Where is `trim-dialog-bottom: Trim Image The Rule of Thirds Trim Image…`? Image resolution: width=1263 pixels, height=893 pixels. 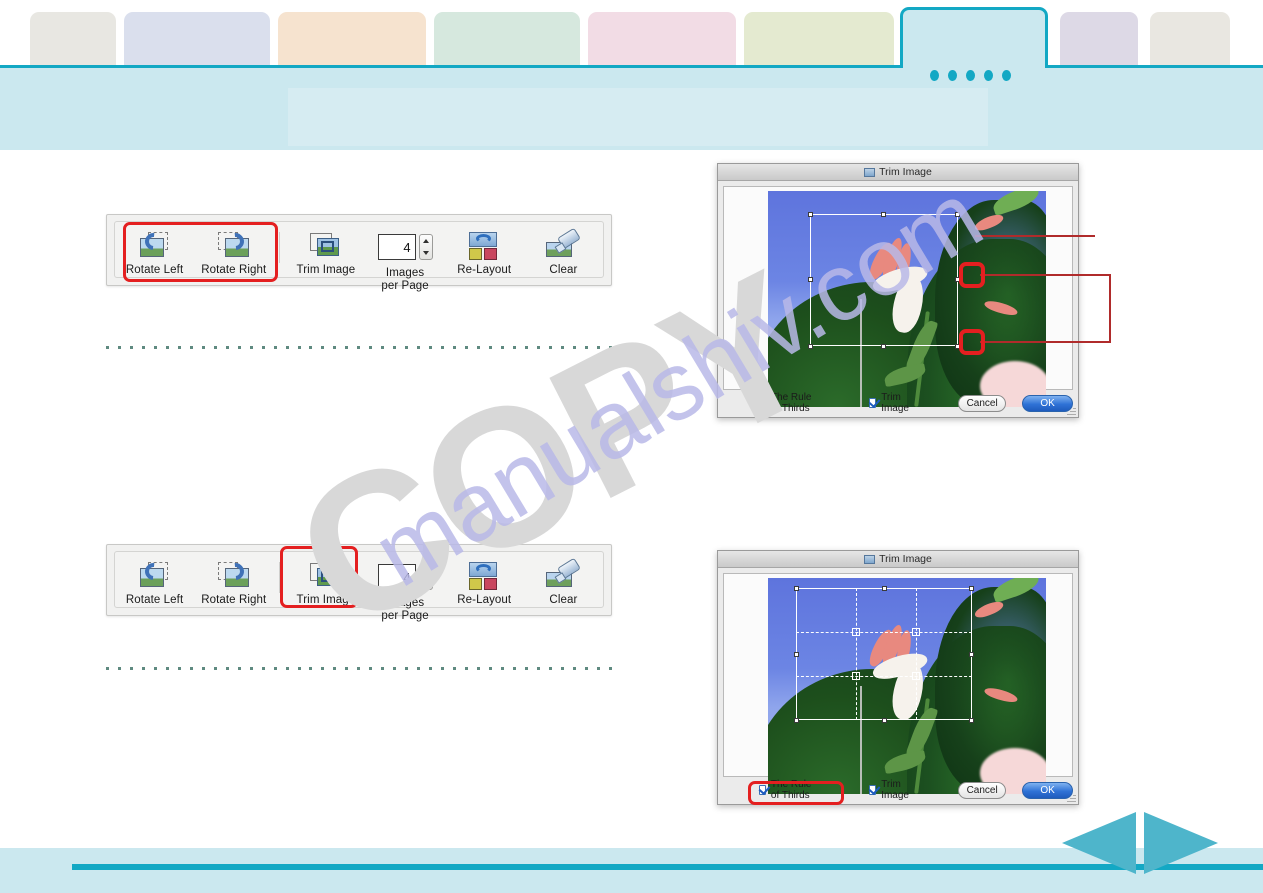
trim-dialog-bottom: Trim Image The Rule of Thirds Trim Image… is located at coordinates (898, 677).